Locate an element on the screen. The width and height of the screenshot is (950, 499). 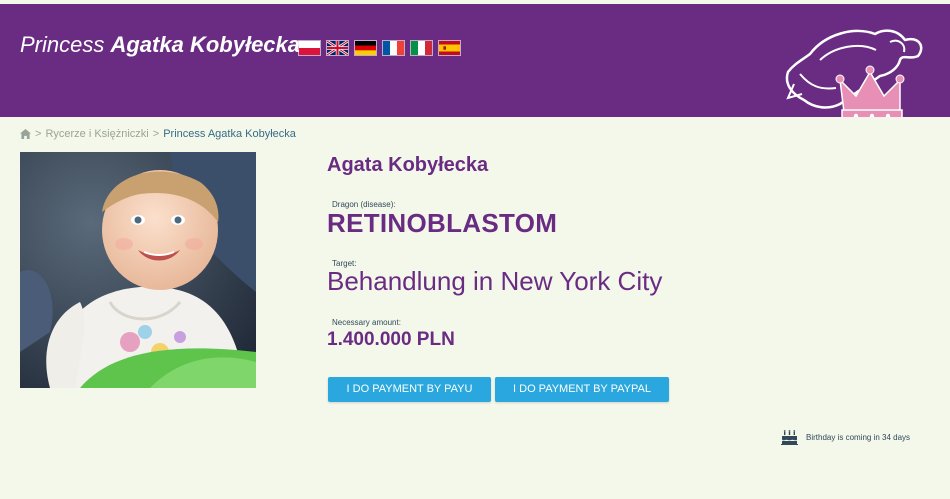
site-title-name: Agatka Kobyłecka is located at coordinates (205, 44).